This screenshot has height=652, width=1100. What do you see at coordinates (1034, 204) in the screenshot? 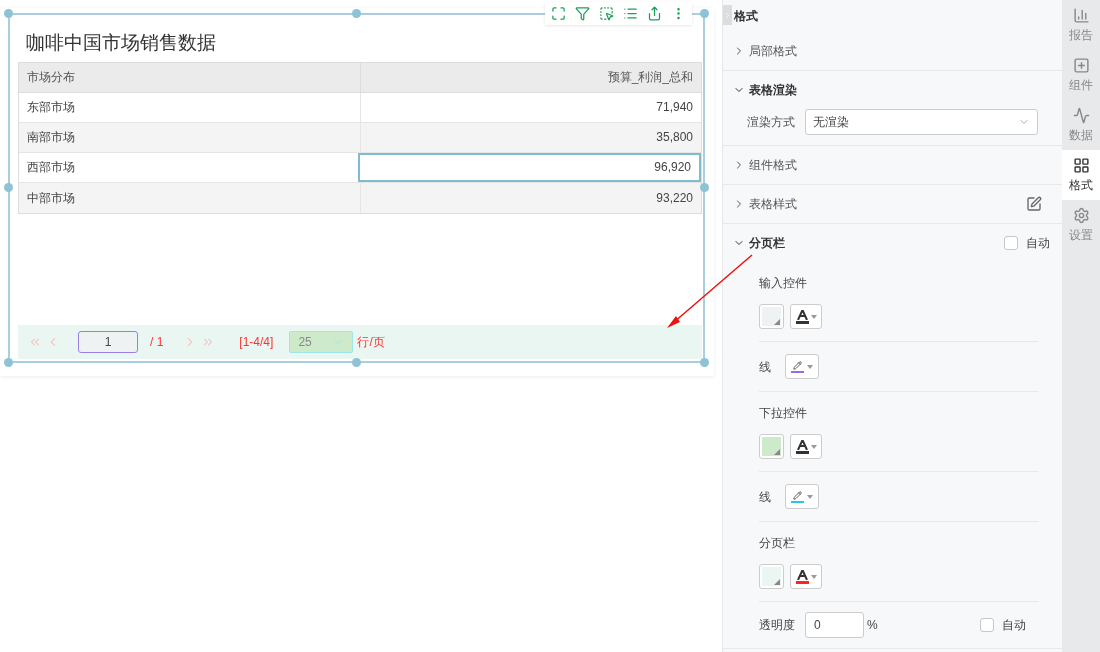
I see `edit-icon` at bounding box center [1034, 204].